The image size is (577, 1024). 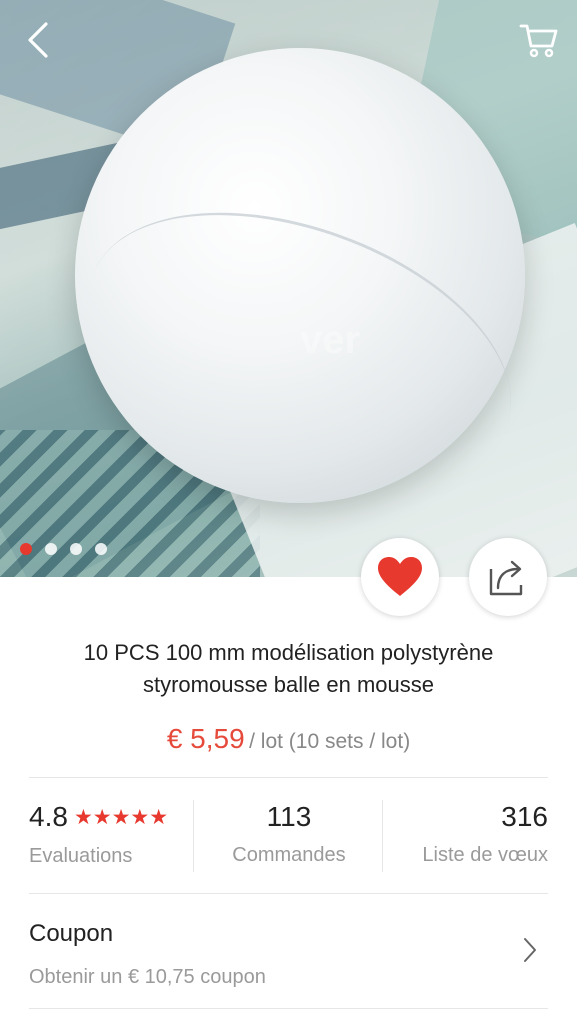 What do you see at coordinates (289, 816) in the screenshot?
I see `orders-count: 113` at bounding box center [289, 816].